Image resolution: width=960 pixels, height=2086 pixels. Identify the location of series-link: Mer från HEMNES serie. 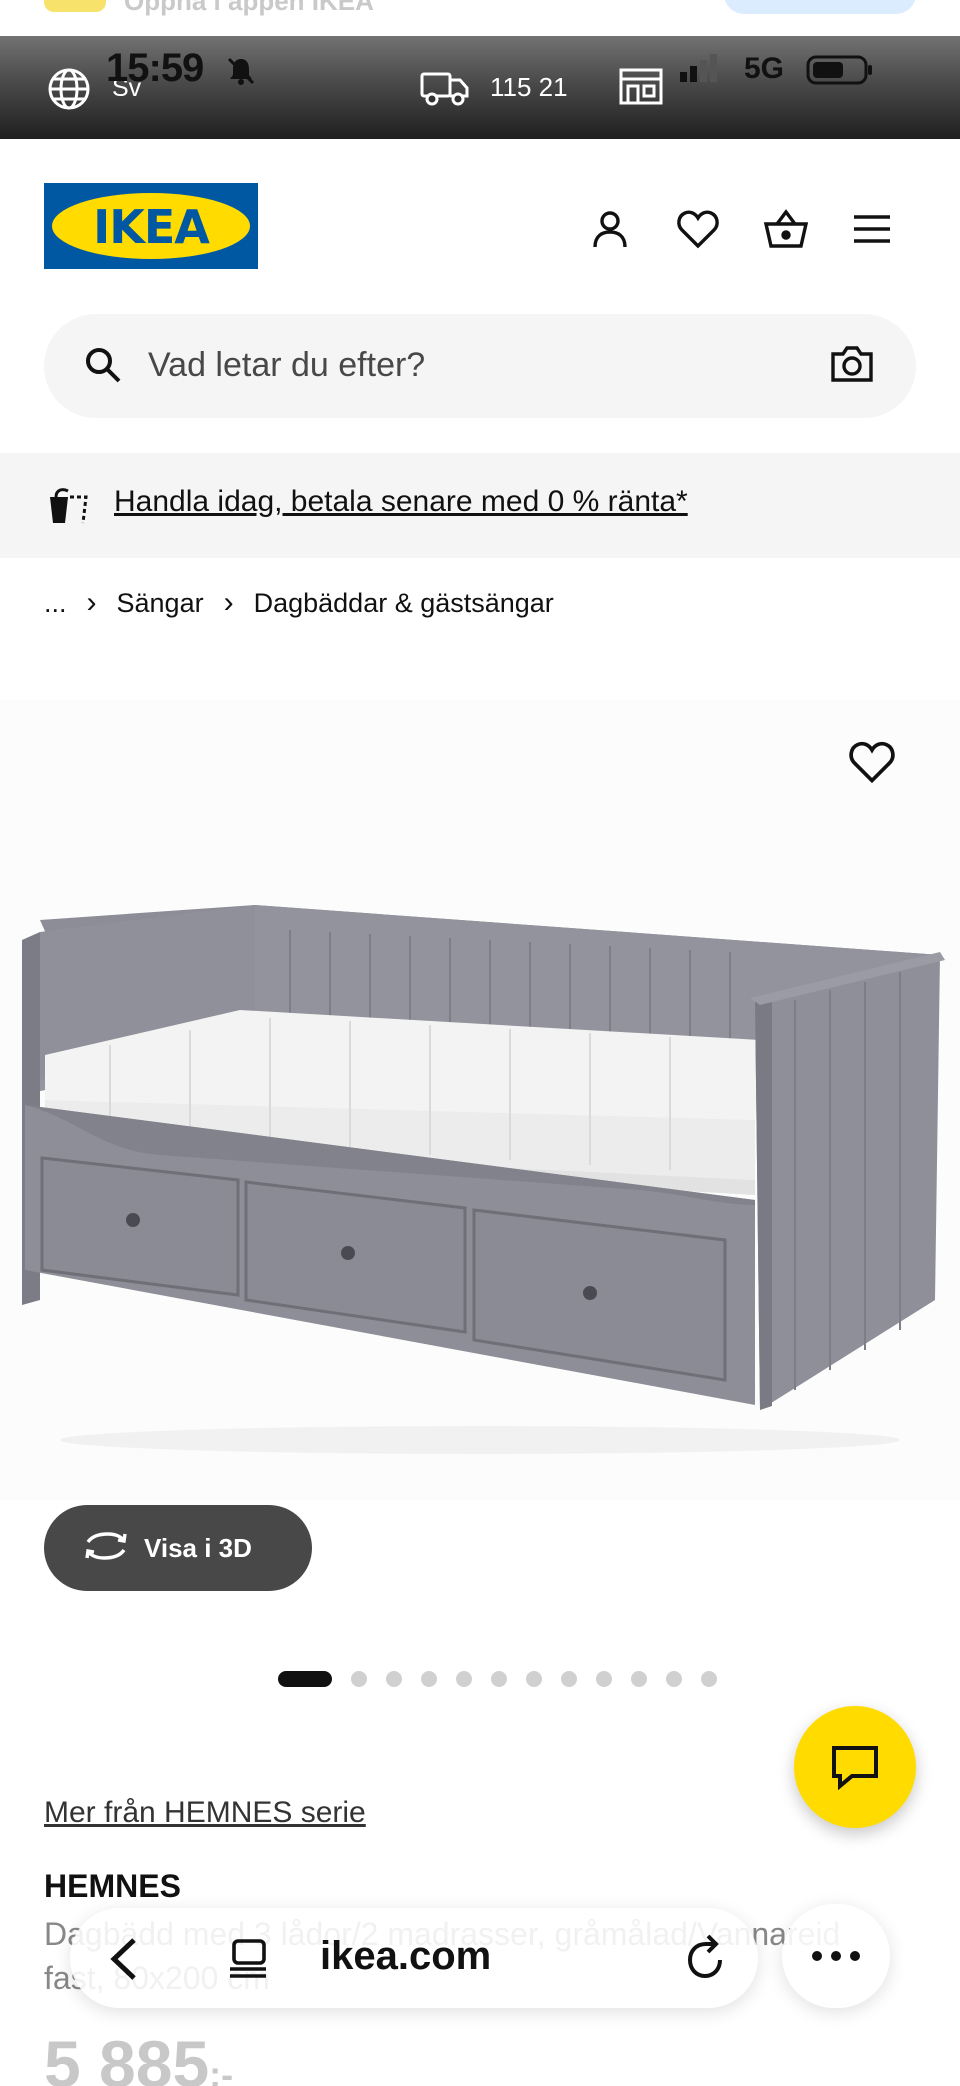
(205, 1813).